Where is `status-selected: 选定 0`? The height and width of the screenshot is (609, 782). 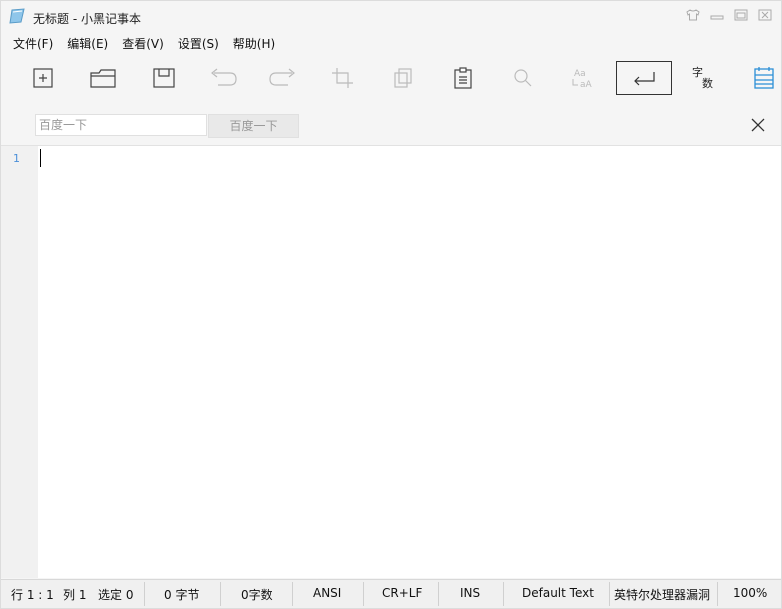 status-selected: 选定 0 is located at coordinates (116, 595).